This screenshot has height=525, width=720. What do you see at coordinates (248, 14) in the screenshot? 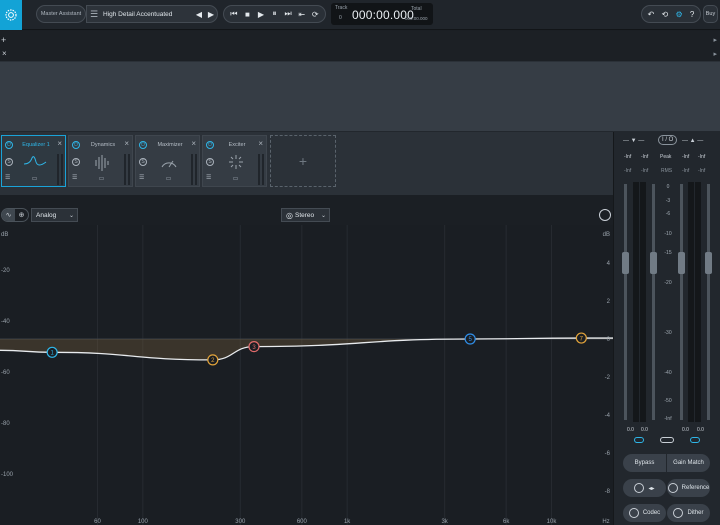
I see `stop-icon: ■` at bounding box center [248, 14].